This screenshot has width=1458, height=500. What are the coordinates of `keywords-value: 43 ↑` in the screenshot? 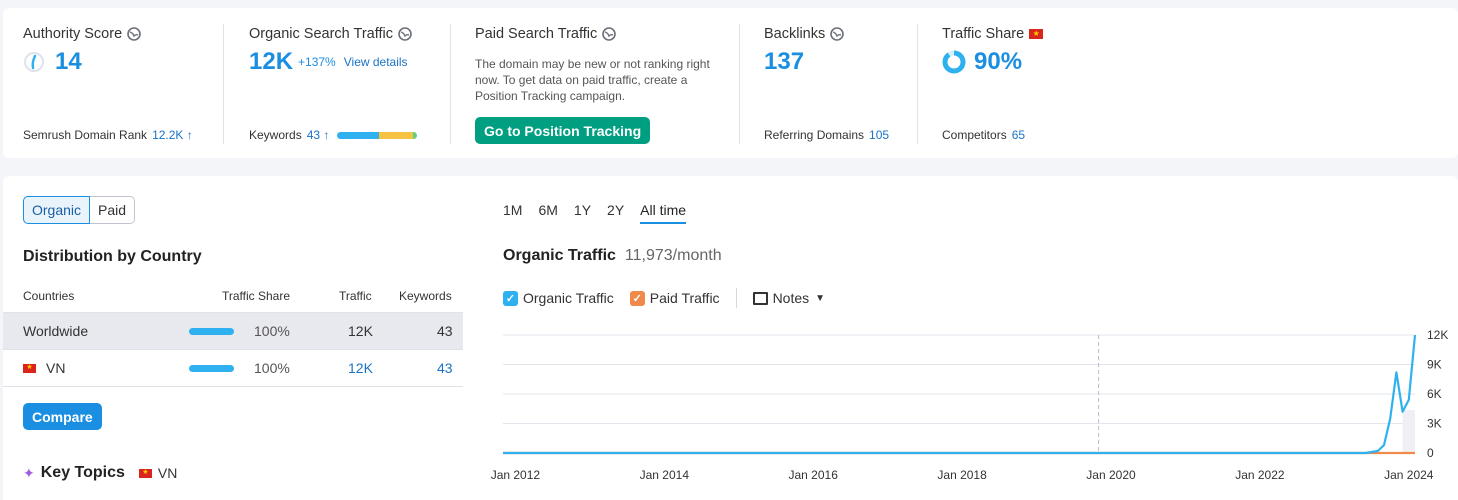 It's located at (318, 135).